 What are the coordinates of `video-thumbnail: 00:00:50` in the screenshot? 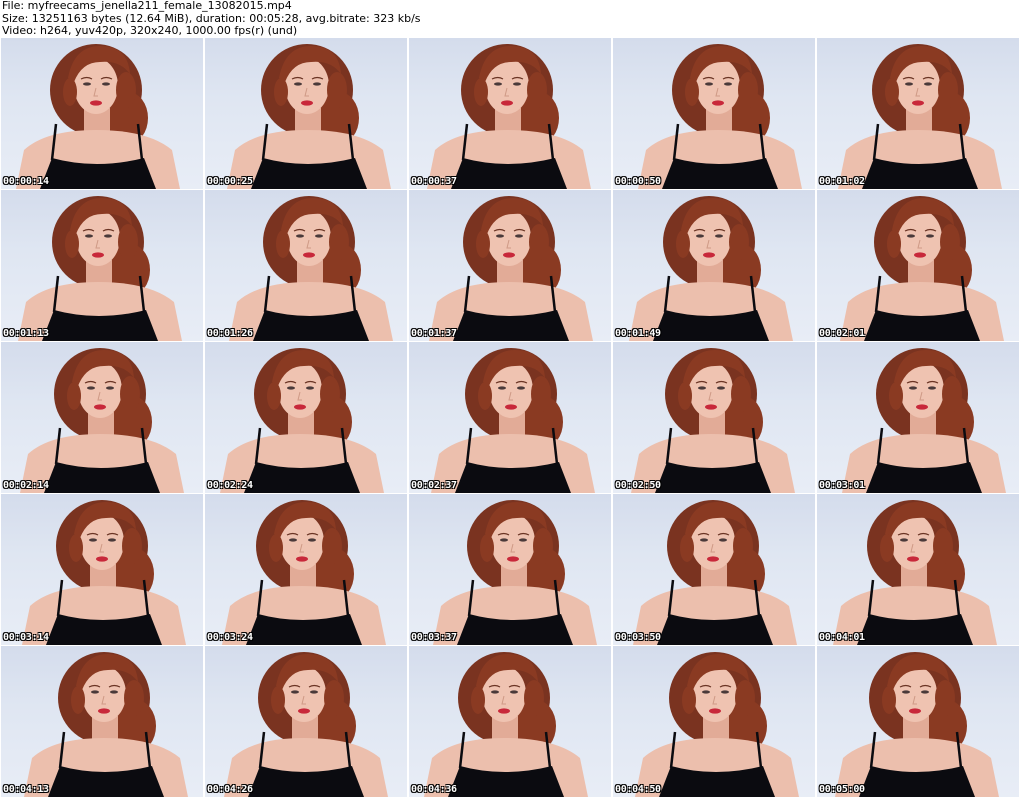 It's located at (715, 114).